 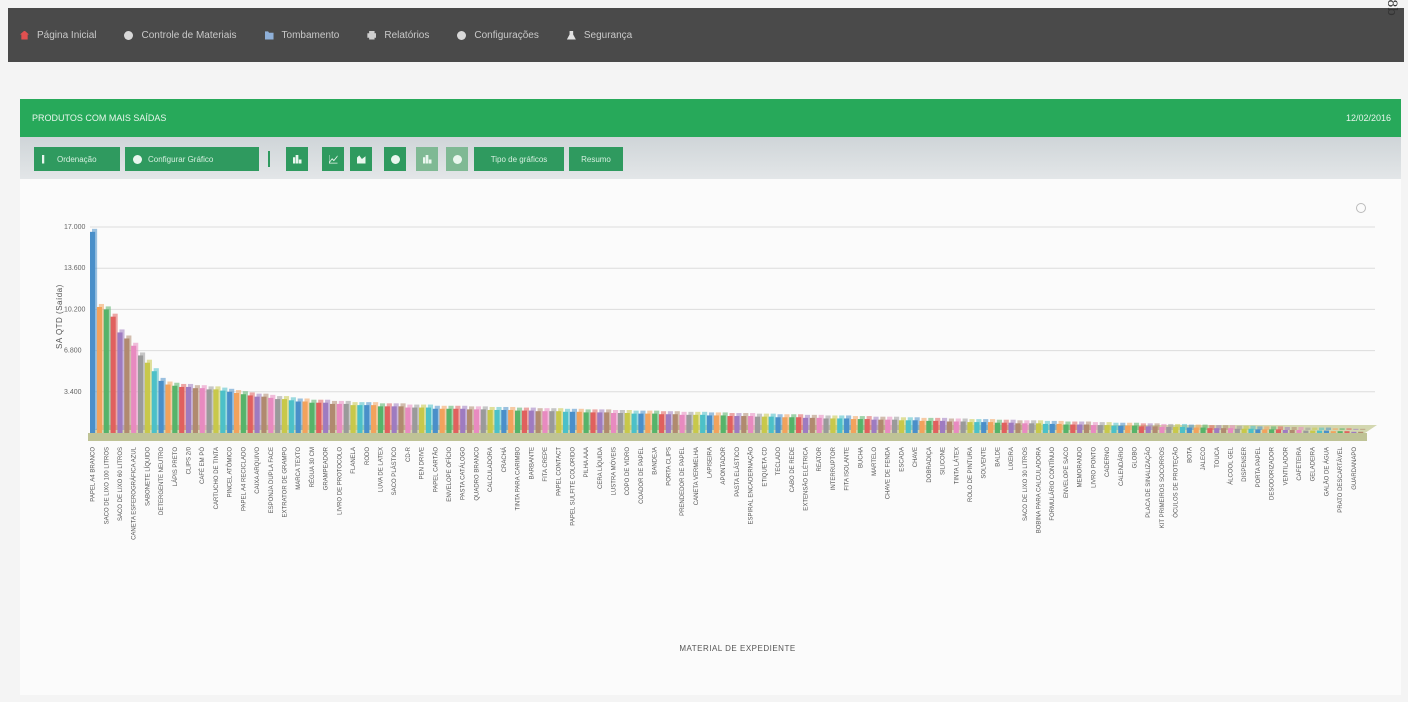 What do you see at coordinates (765, 466) in the screenshot?
I see `x-tick-label: ETIQUETA CD` at bounding box center [765, 466].